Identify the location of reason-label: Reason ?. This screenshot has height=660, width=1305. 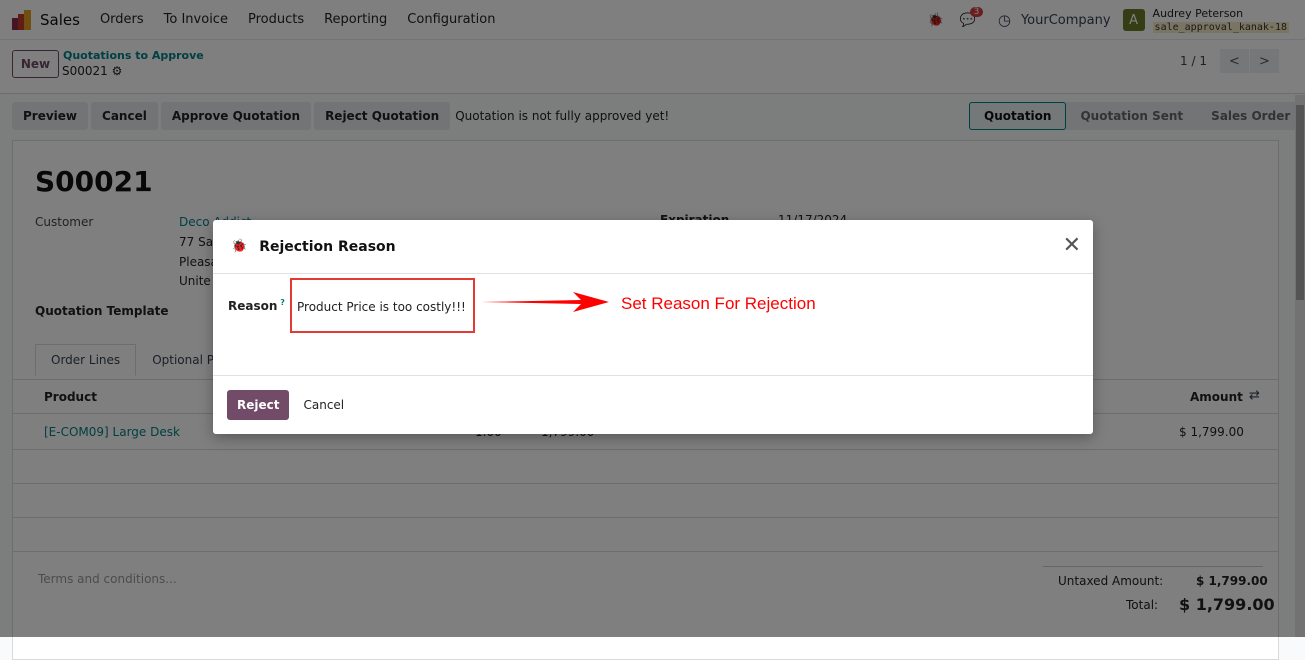
(256, 305).